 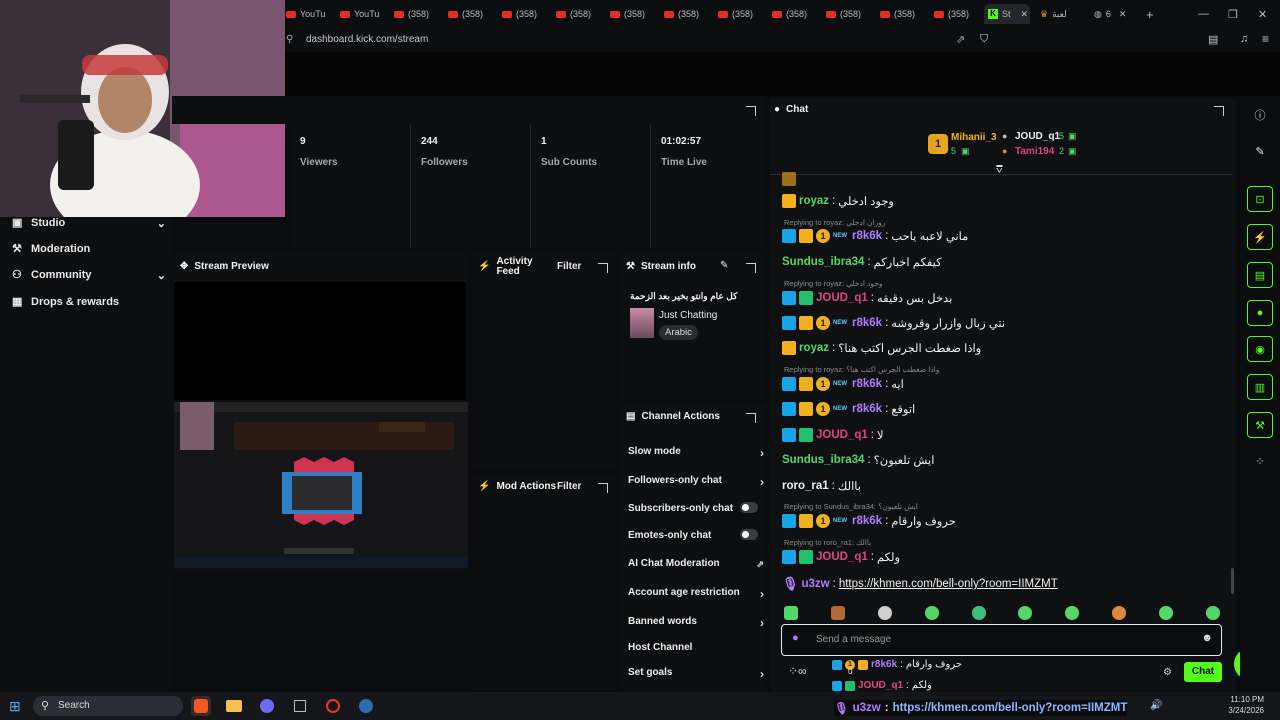 I want to click on gifter-name: Mihanii_3, so click(x=974, y=137).